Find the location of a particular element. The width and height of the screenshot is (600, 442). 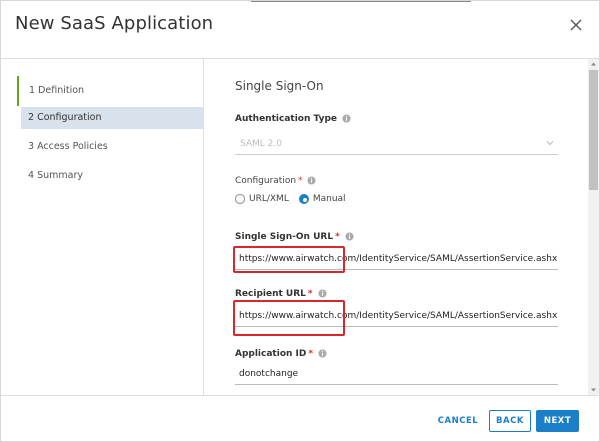

radio-manual: Manual is located at coordinates (322, 199).